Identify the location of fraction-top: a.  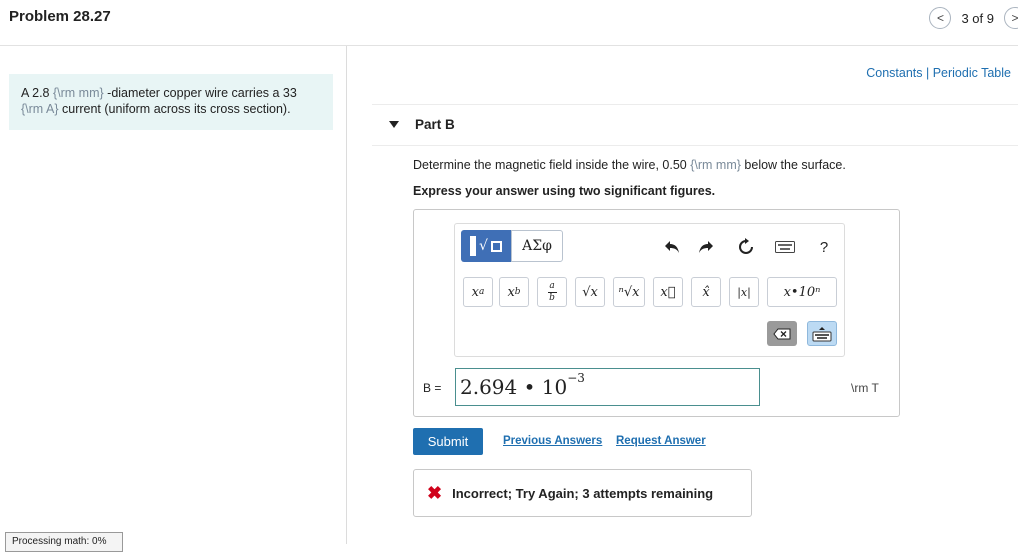
(552, 285).